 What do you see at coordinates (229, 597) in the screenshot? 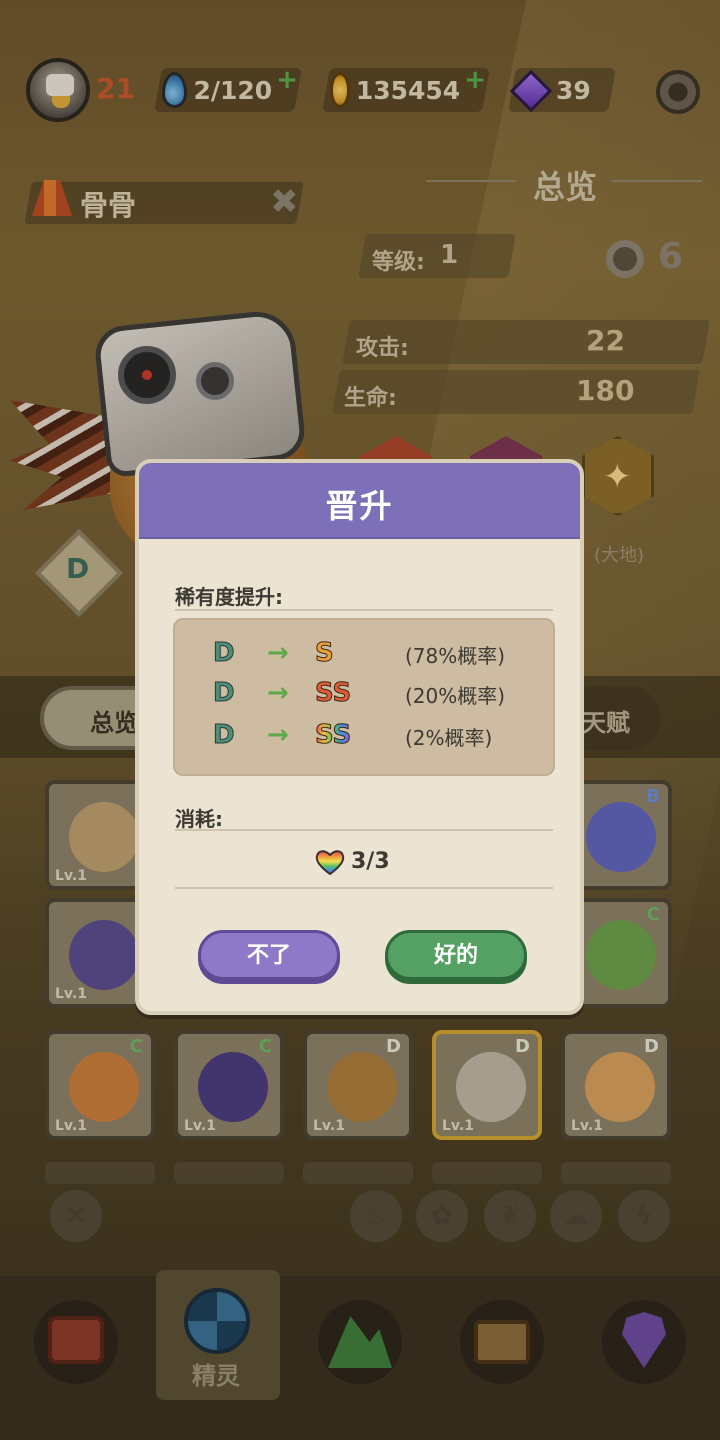
I see `rarity-label: 稀有度提升:` at bounding box center [229, 597].